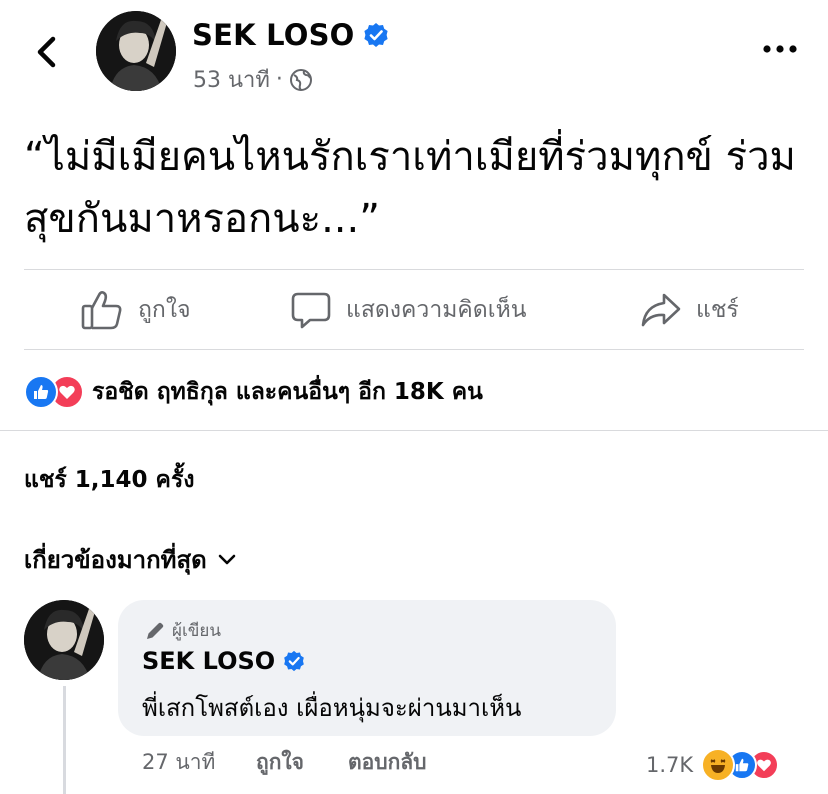 The image size is (828, 794). I want to click on comment-like-button: ถูกใจ, so click(280, 762).